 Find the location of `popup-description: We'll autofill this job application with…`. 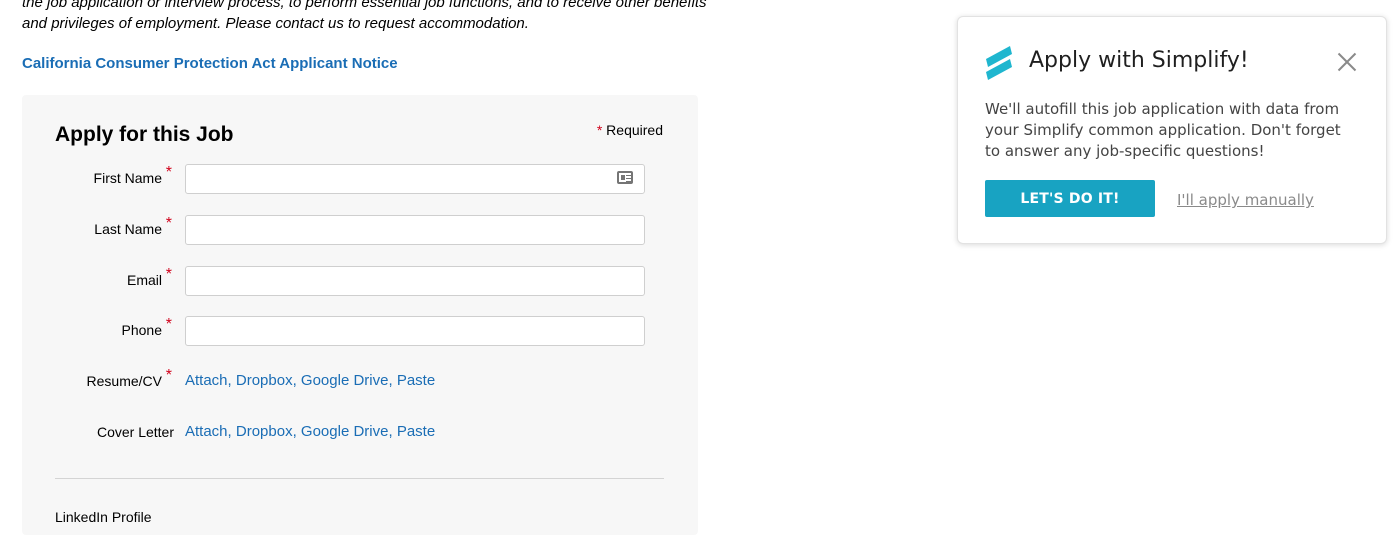

popup-description: We'll autofill this job application with… is located at coordinates (1170, 130).